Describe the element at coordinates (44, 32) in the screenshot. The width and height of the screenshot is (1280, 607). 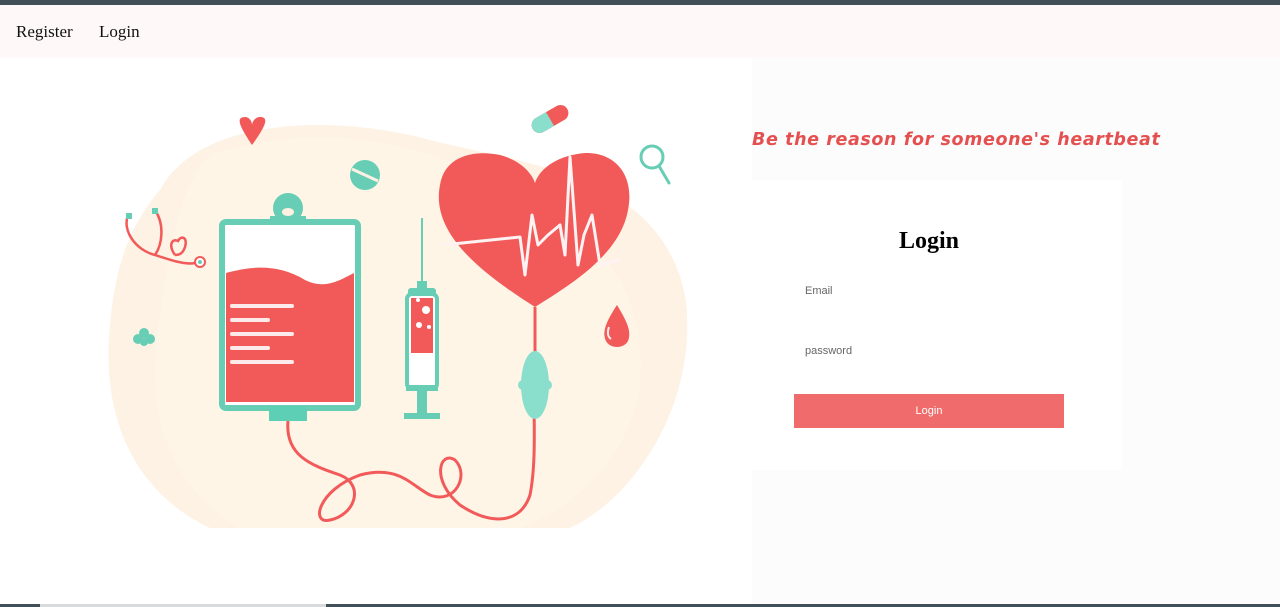
I see `nav-register-link: Register` at that location.